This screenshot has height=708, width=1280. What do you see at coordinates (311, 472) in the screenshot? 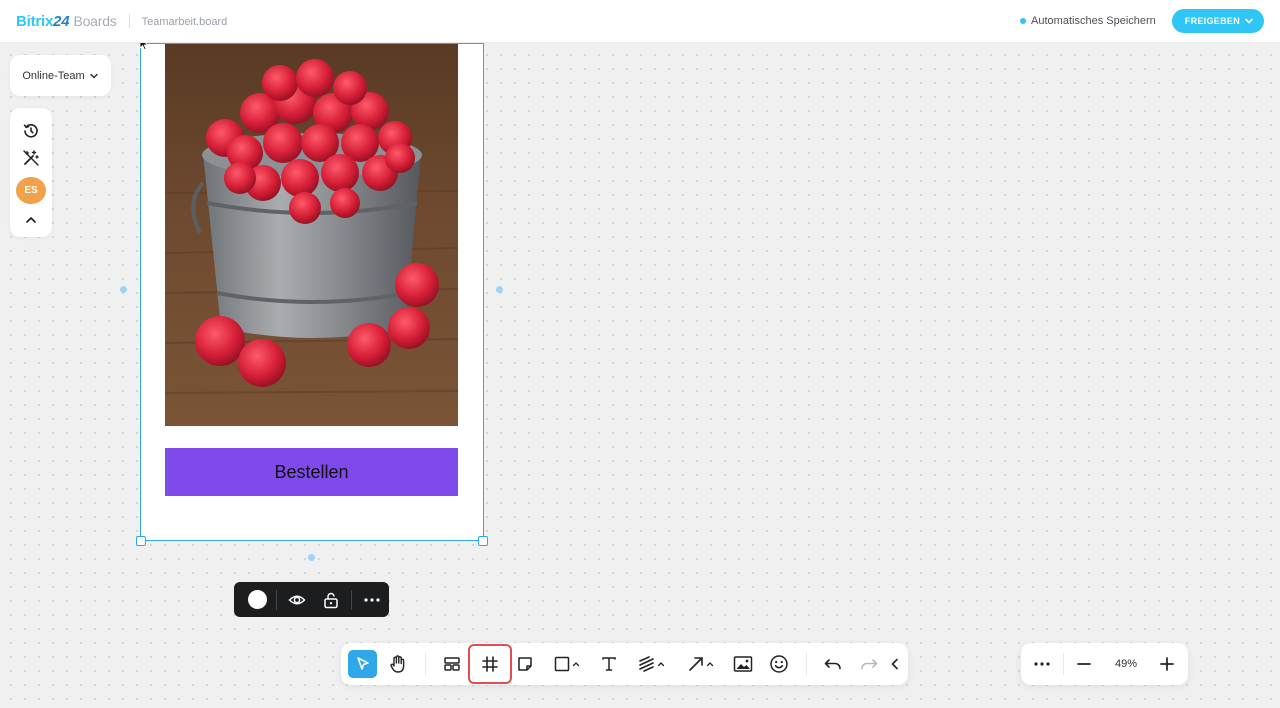
I see `order-button: Bestellen` at bounding box center [311, 472].